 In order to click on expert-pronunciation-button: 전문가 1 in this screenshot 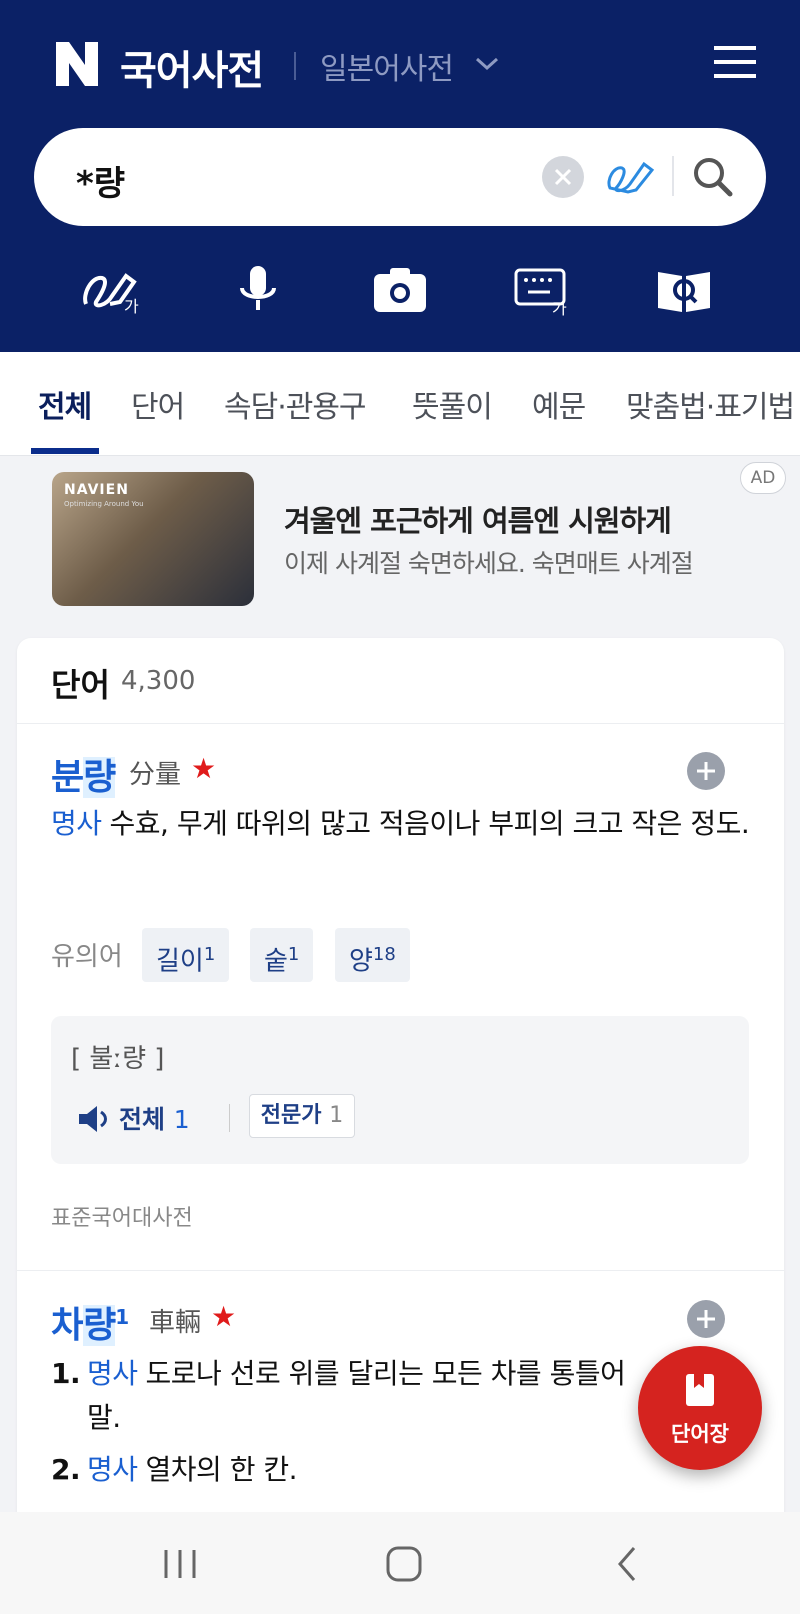, I will do `click(302, 1116)`.